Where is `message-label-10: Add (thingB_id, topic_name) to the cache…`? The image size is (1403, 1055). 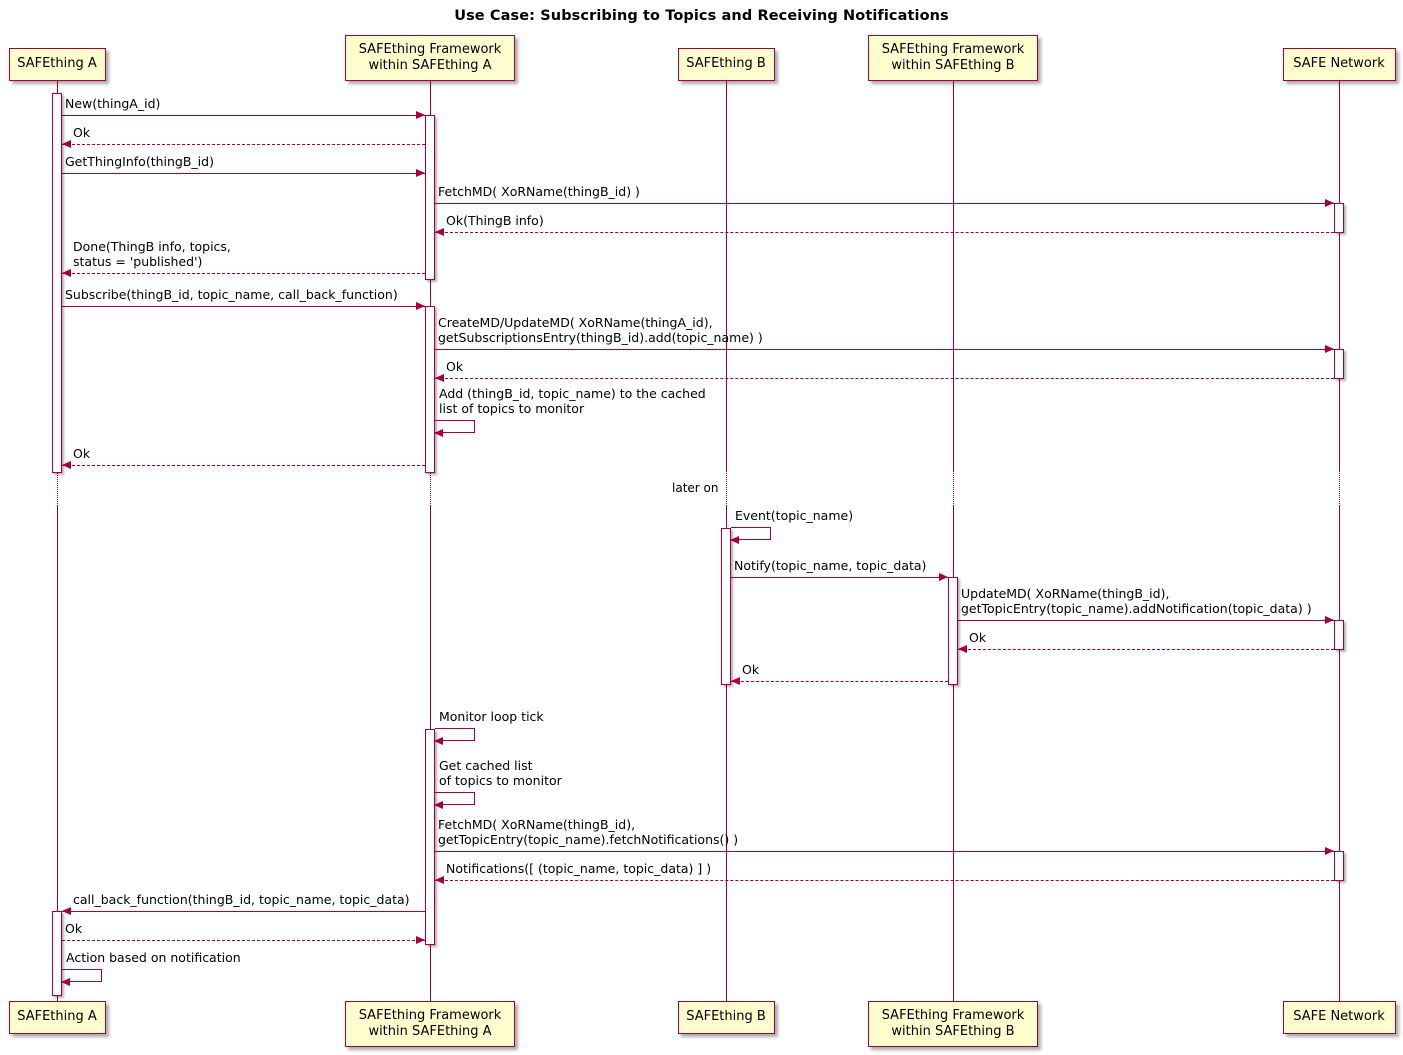 message-label-10: Add (thingB_id, topic_name) to the cache… is located at coordinates (572, 401).